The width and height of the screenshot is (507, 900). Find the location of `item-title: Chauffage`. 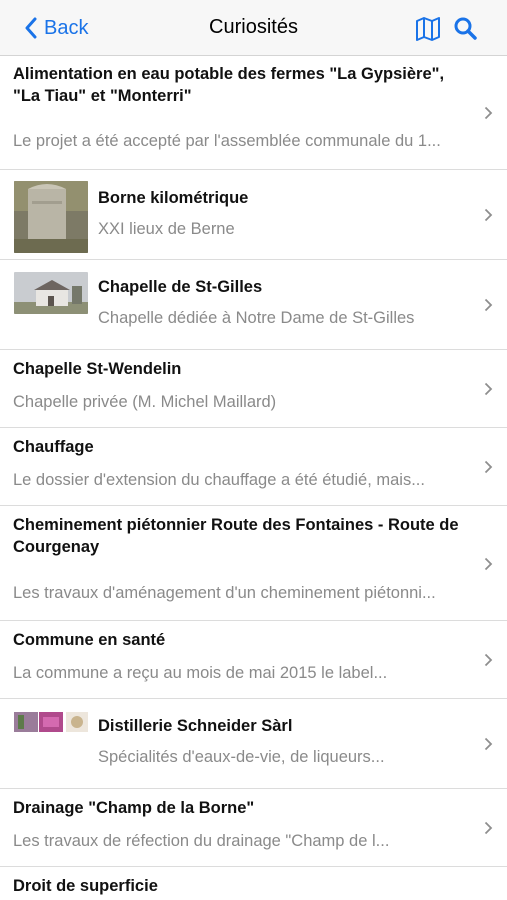

item-title: Chauffage is located at coordinates (53, 447).